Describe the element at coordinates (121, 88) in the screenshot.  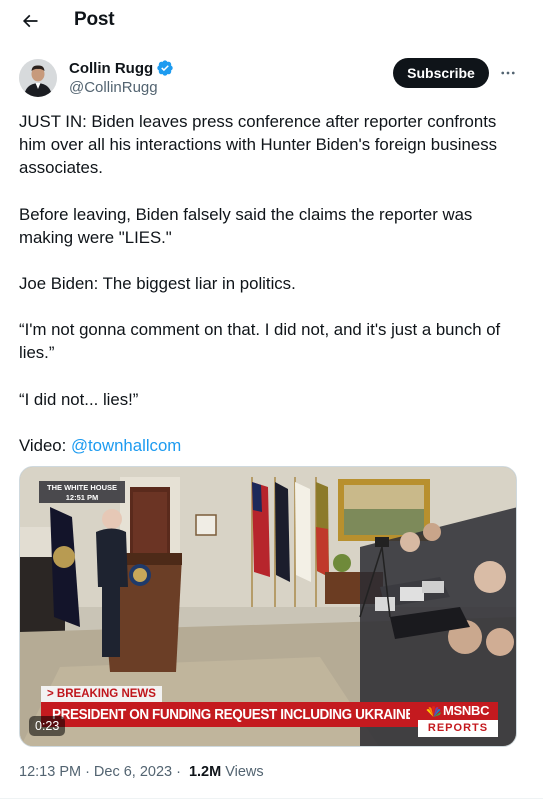
I see `author-handle: @CollinRugg` at that location.